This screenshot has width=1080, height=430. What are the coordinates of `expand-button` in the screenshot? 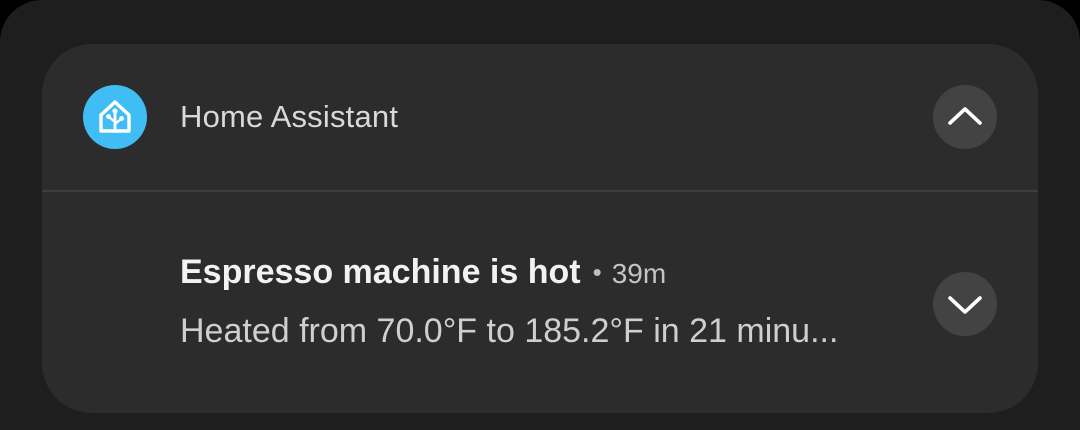 It's located at (965, 304).